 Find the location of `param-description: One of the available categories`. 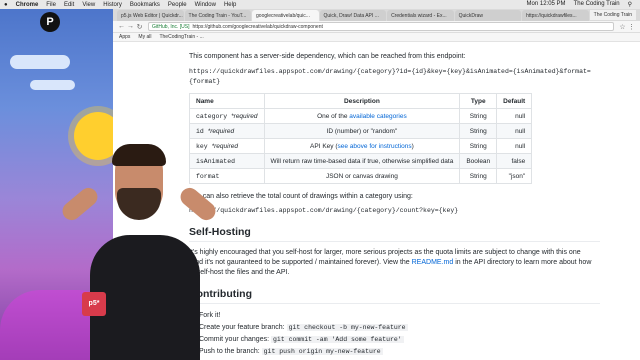

param-description: One of the available categories is located at coordinates (362, 116).